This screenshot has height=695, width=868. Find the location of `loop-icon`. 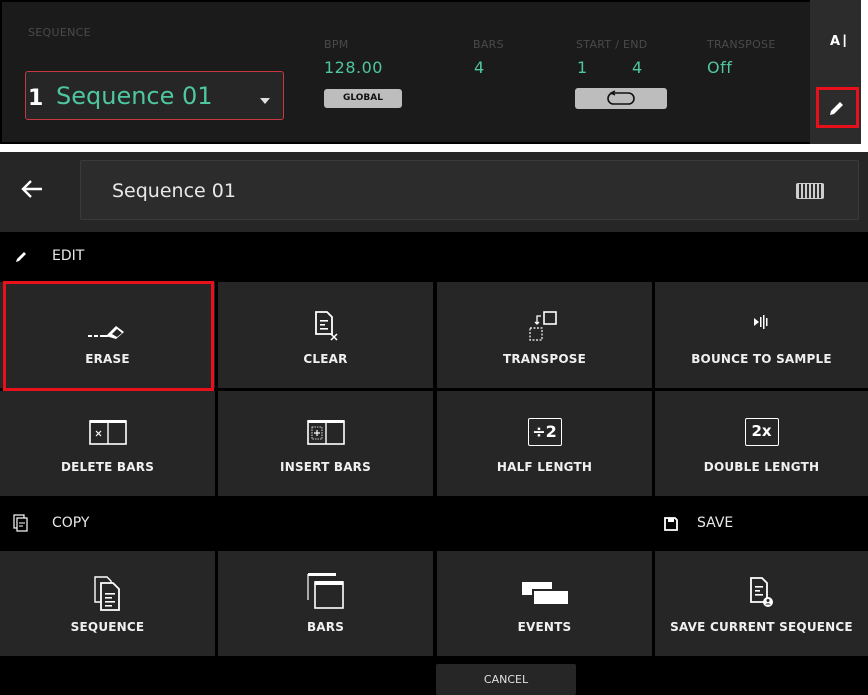

loop-icon is located at coordinates (621, 97).